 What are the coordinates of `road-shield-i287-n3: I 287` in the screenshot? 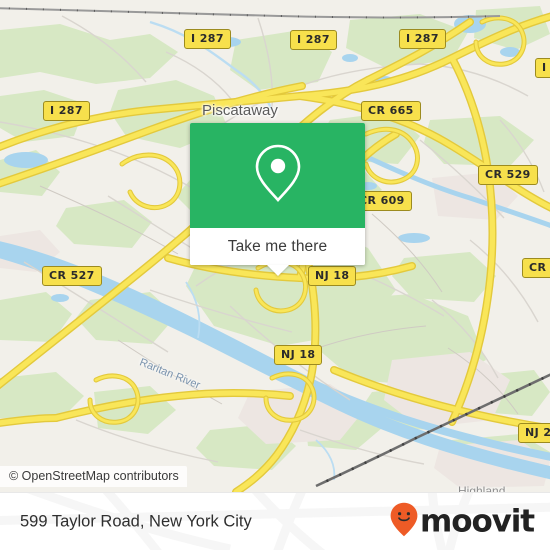 It's located at (422, 39).